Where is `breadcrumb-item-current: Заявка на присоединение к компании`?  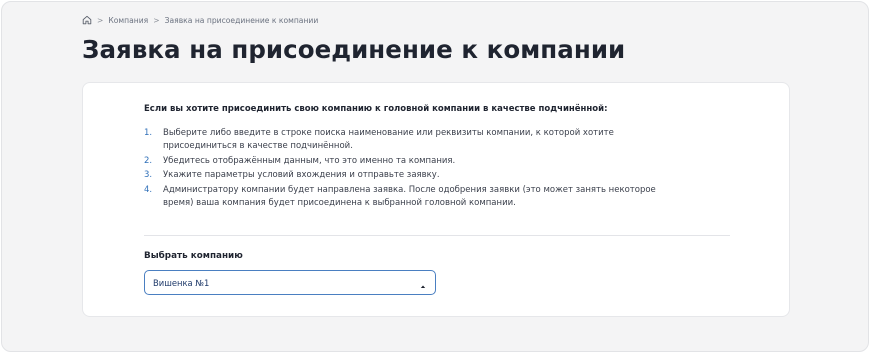
breadcrumb-item-current: Заявка на присоединение к компании is located at coordinates (241, 20).